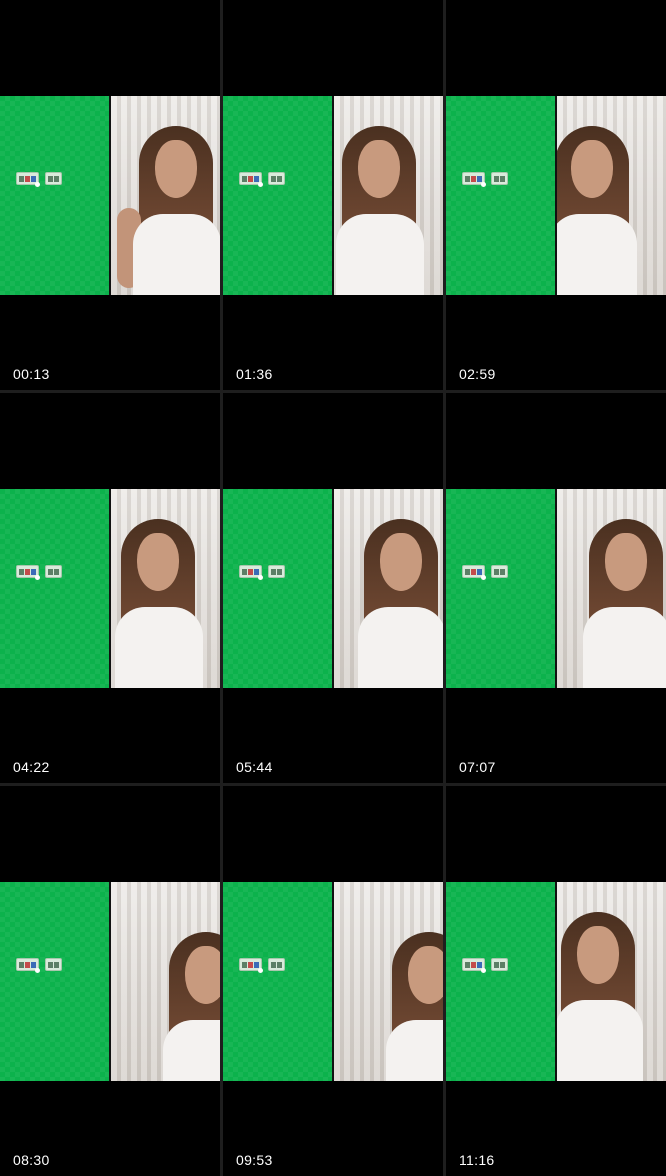 The width and height of the screenshot is (666, 1176). What do you see at coordinates (254, 1160) in the screenshot?
I see `timestamp-label: 09:53` at bounding box center [254, 1160].